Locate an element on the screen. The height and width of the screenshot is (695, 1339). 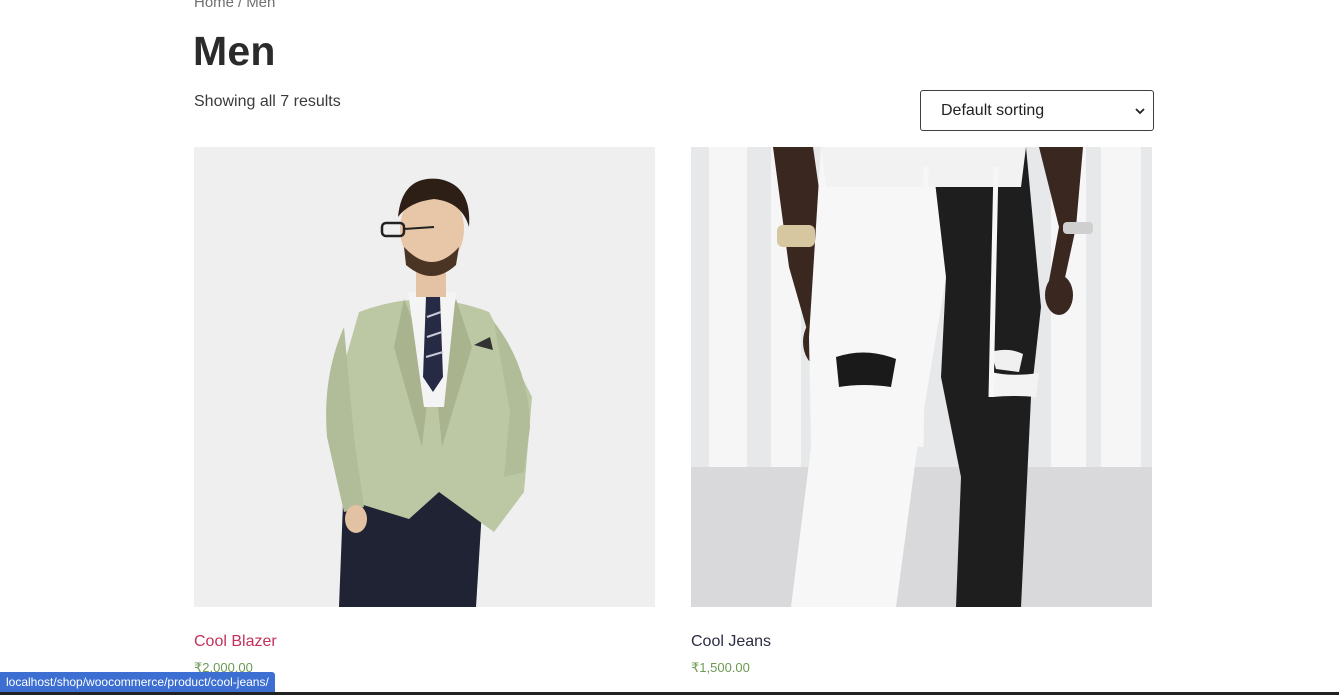
sorting-select: Default sorting is located at coordinates (1037, 110).